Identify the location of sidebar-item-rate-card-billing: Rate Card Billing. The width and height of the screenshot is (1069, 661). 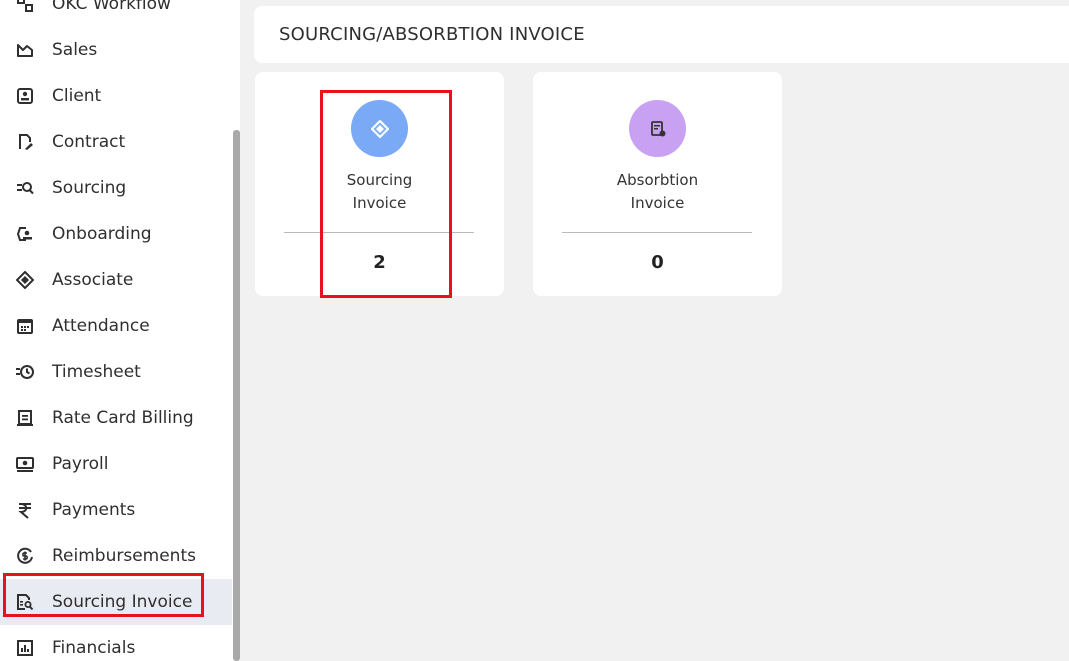
(117, 418).